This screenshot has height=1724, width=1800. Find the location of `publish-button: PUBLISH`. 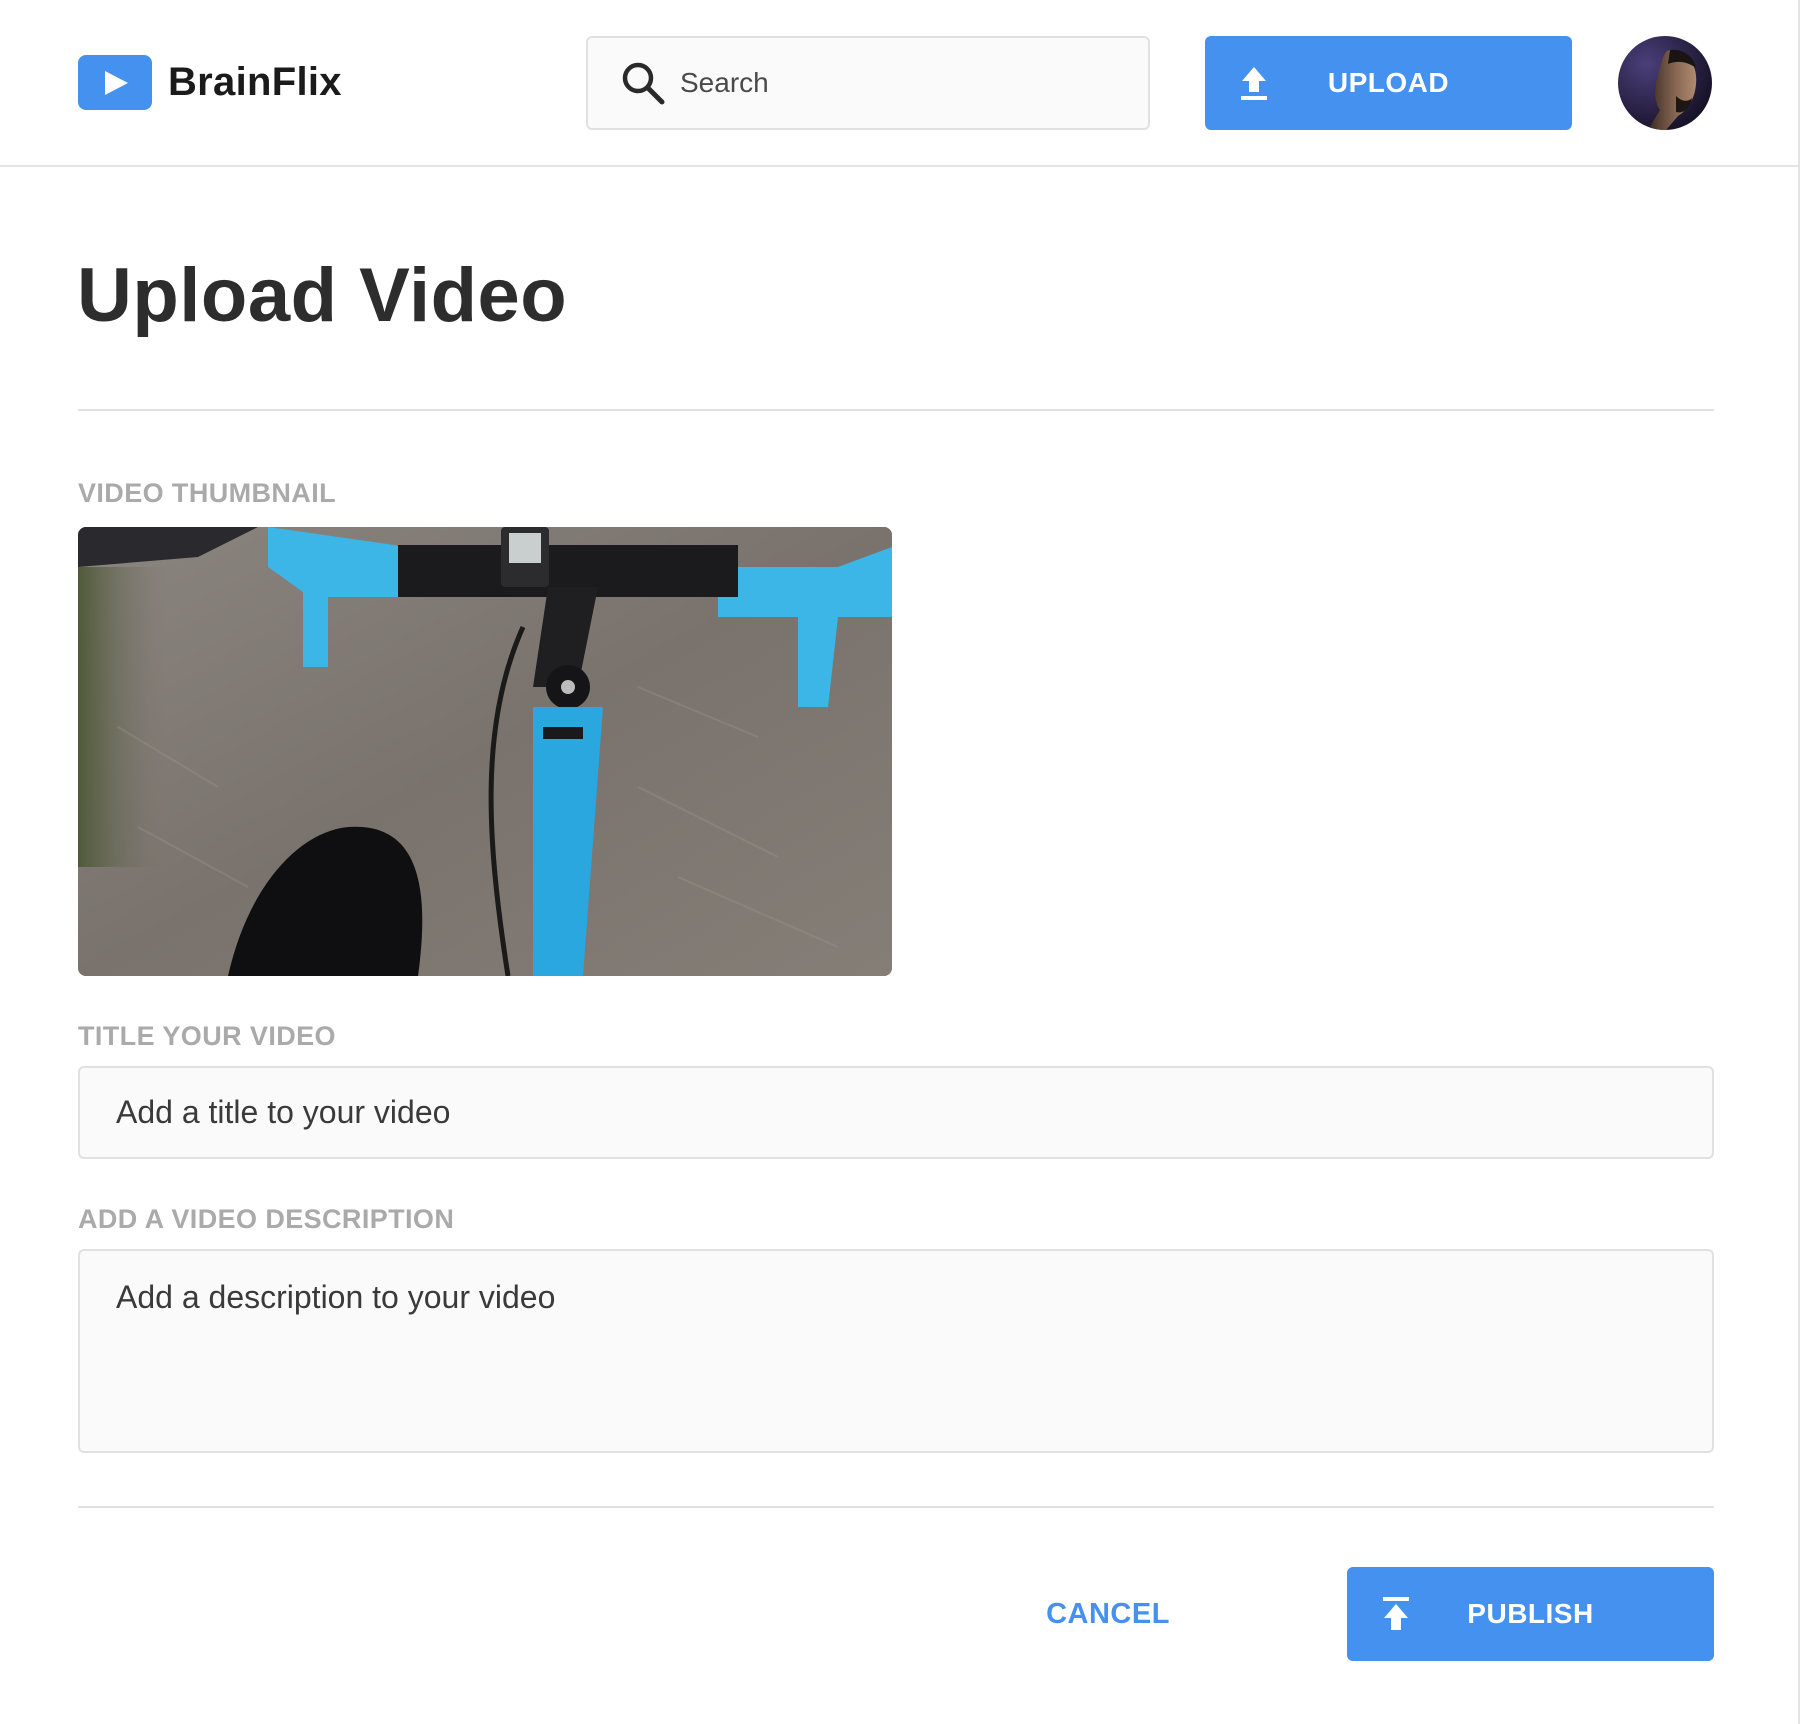

publish-button: PUBLISH is located at coordinates (1530, 1614).